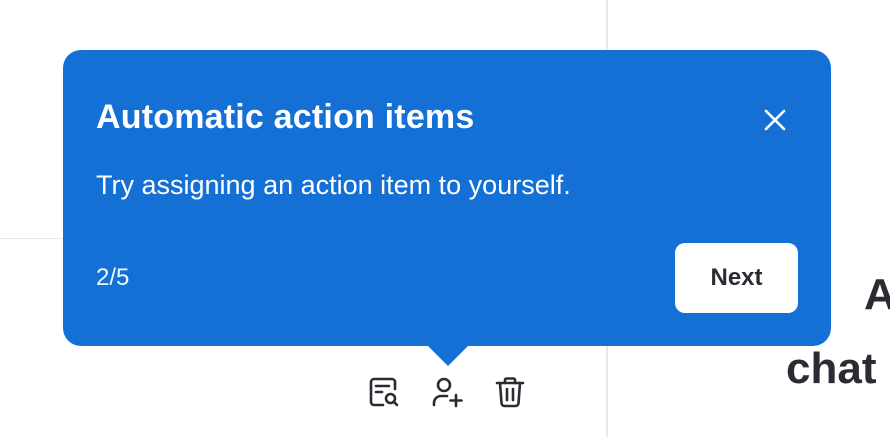 This screenshot has width=890, height=437. What do you see at coordinates (831, 368) in the screenshot?
I see `right-panel-subtext: chat` at bounding box center [831, 368].